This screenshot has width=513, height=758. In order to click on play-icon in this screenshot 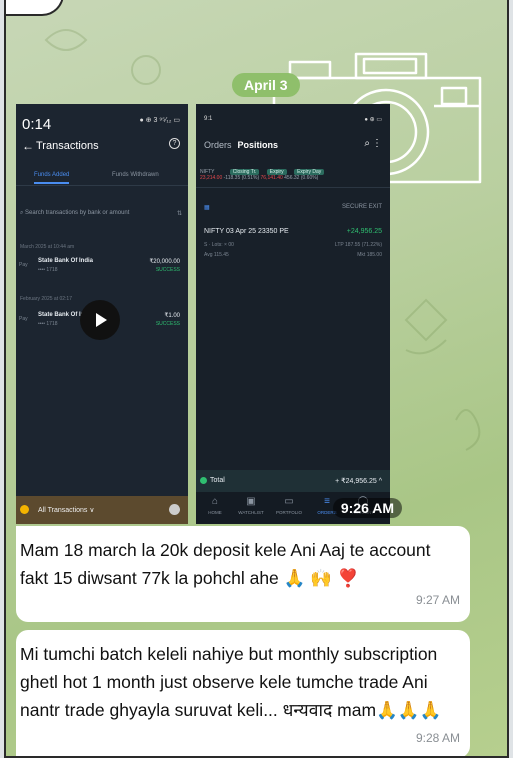, I will do `click(101, 320)`.